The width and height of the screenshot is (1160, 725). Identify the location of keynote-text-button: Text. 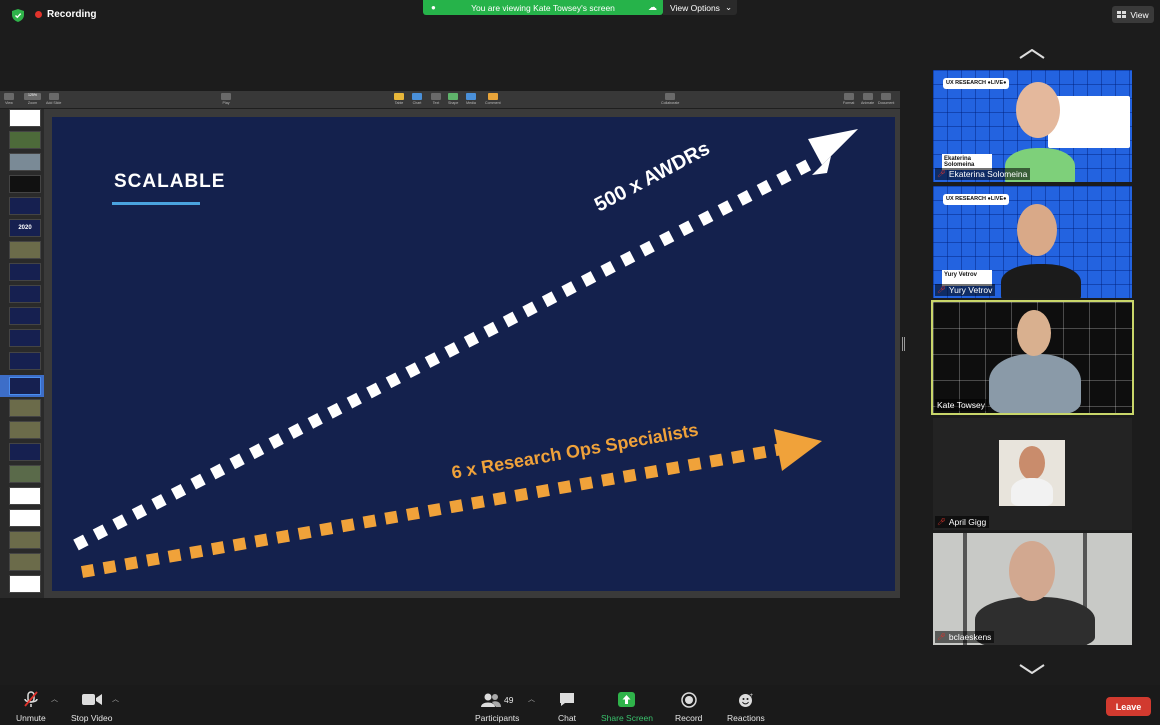
(436, 99).